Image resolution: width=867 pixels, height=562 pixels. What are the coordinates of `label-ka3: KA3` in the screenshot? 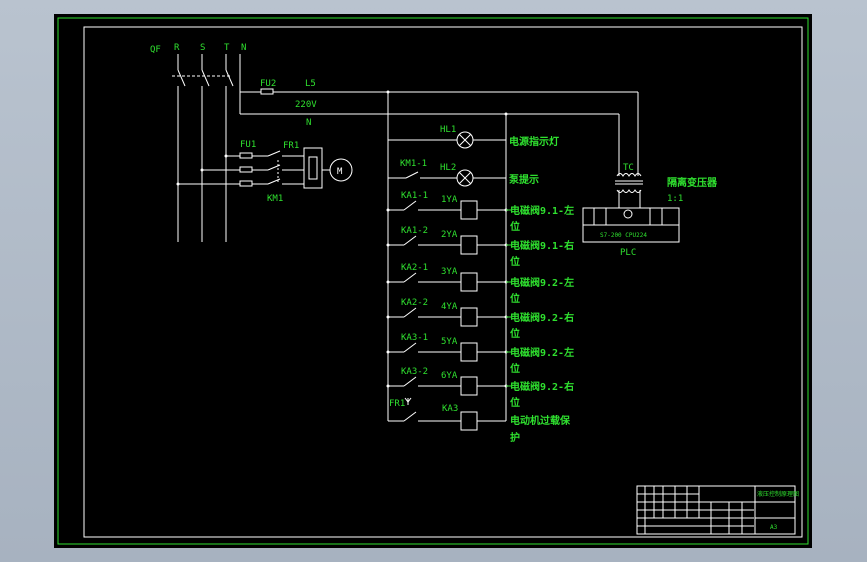 It's located at (450, 409).